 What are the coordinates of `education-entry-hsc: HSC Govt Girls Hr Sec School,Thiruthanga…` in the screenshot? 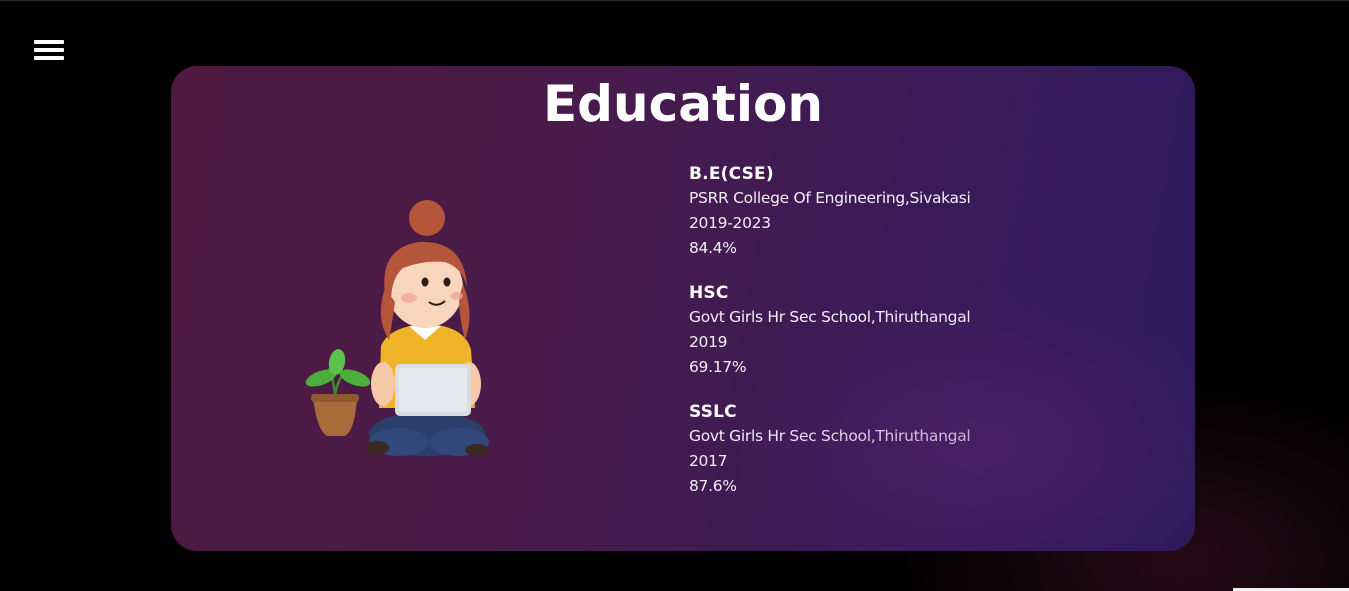 It's located at (899, 330).